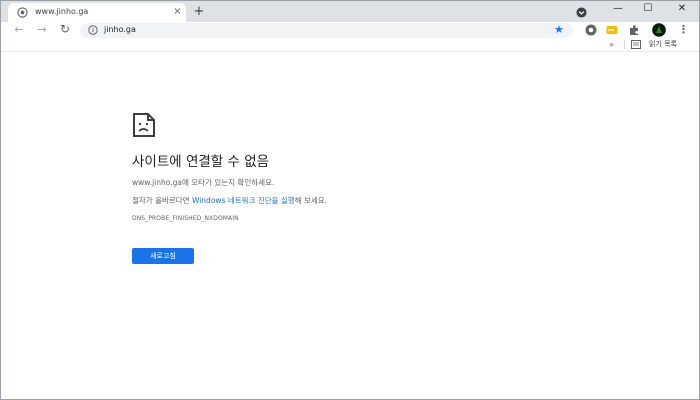  What do you see at coordinates (618, 10) in the screenshot?
I see `minimize-button: —` at bounding box center [618, 10].